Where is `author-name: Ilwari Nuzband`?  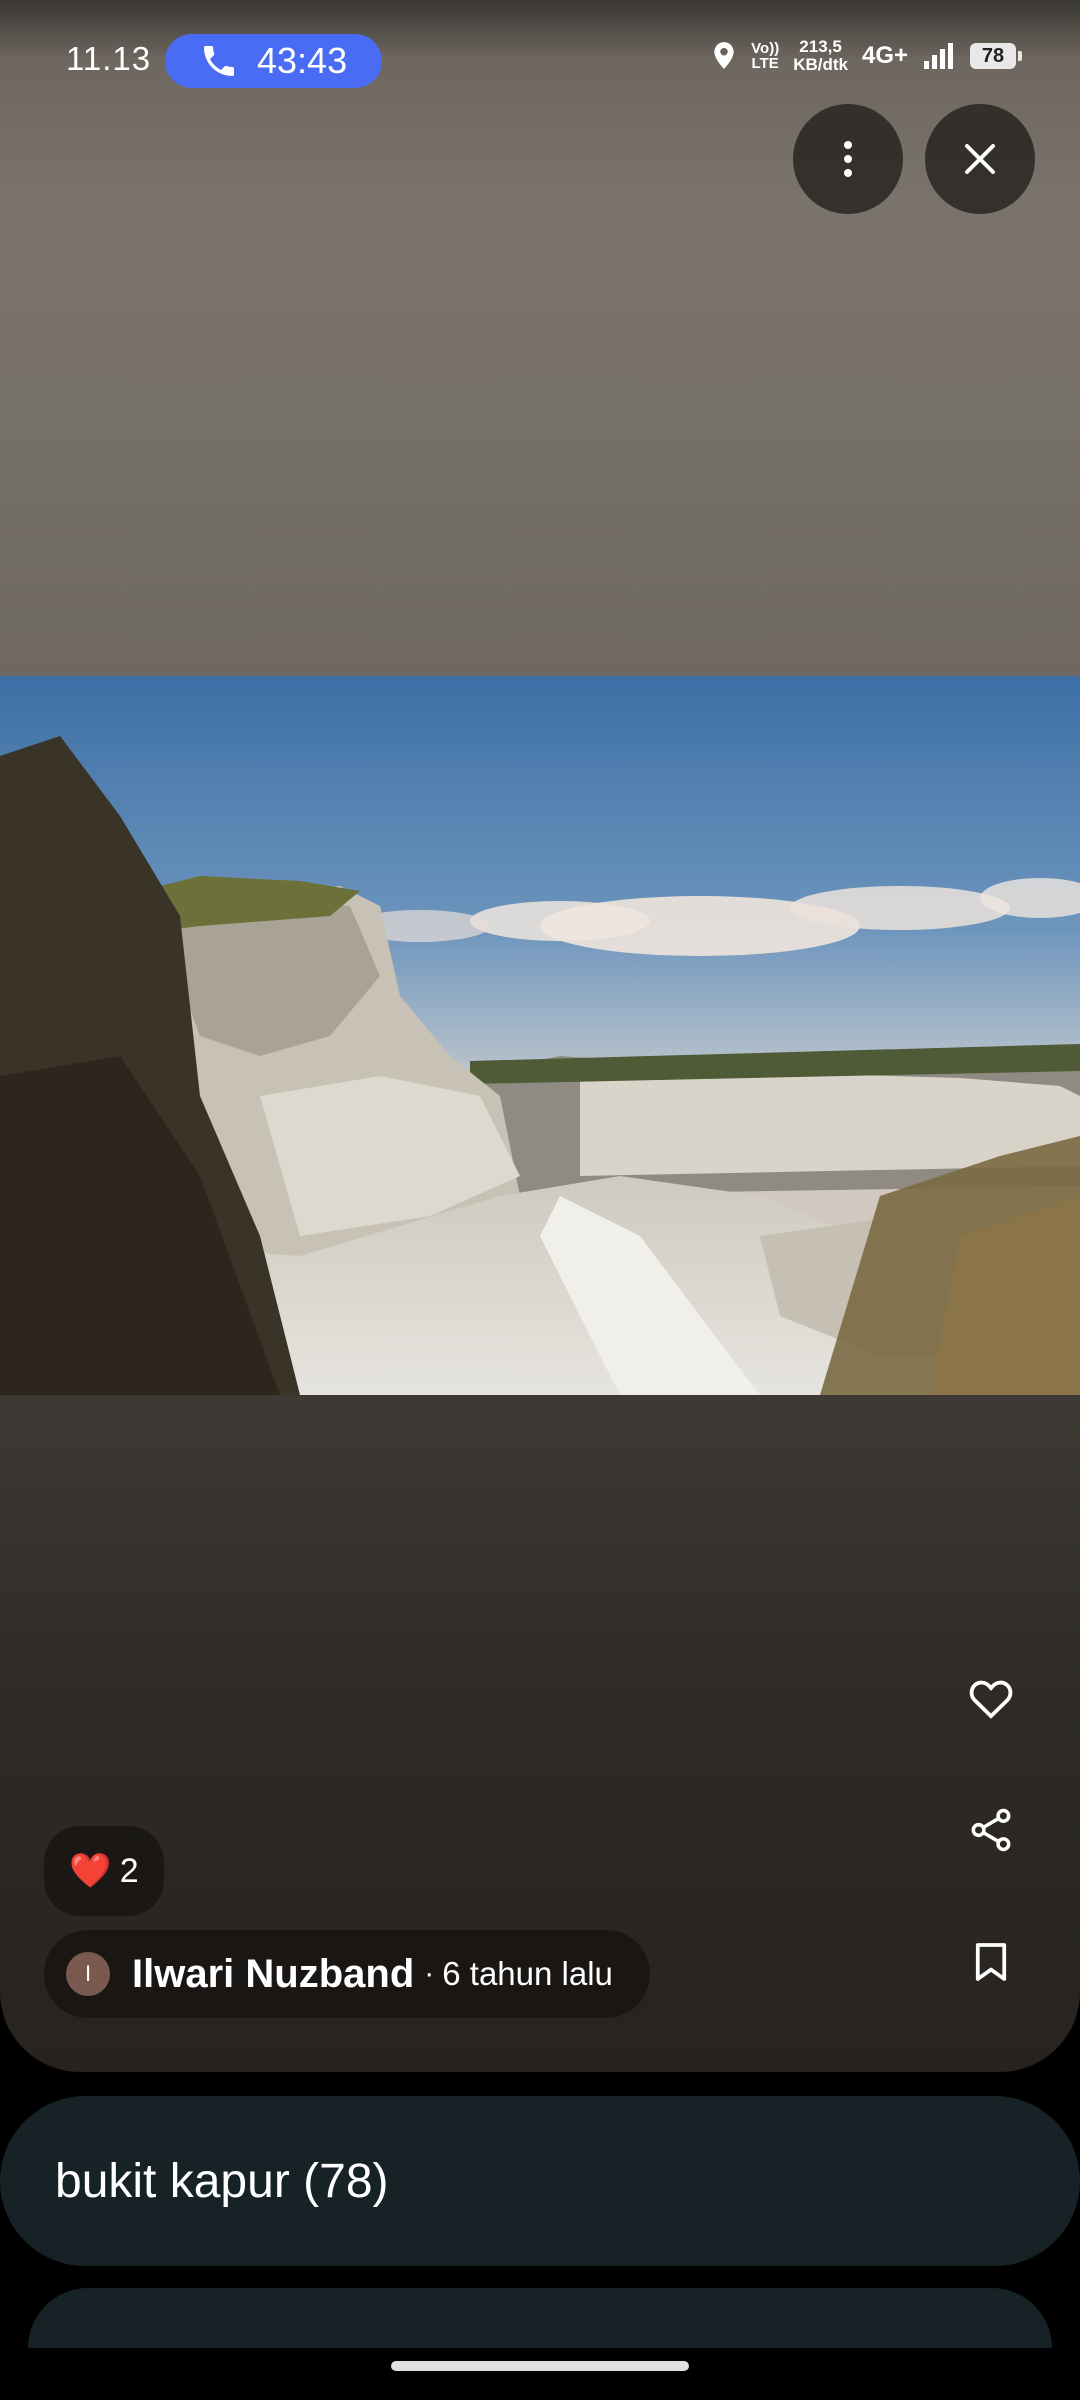
author-name: Ilwari Nuzband is located at coordinates (273, 1973).